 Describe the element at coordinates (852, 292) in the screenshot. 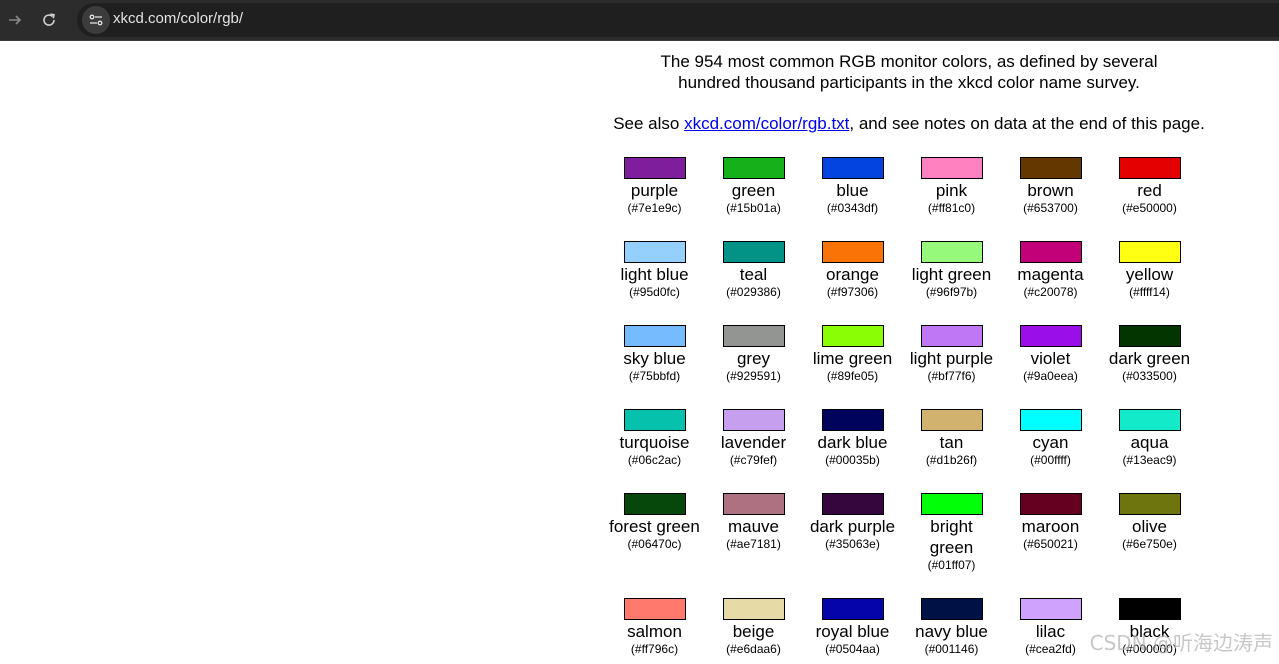

I see `color-hex: (#f97306)` at that location.